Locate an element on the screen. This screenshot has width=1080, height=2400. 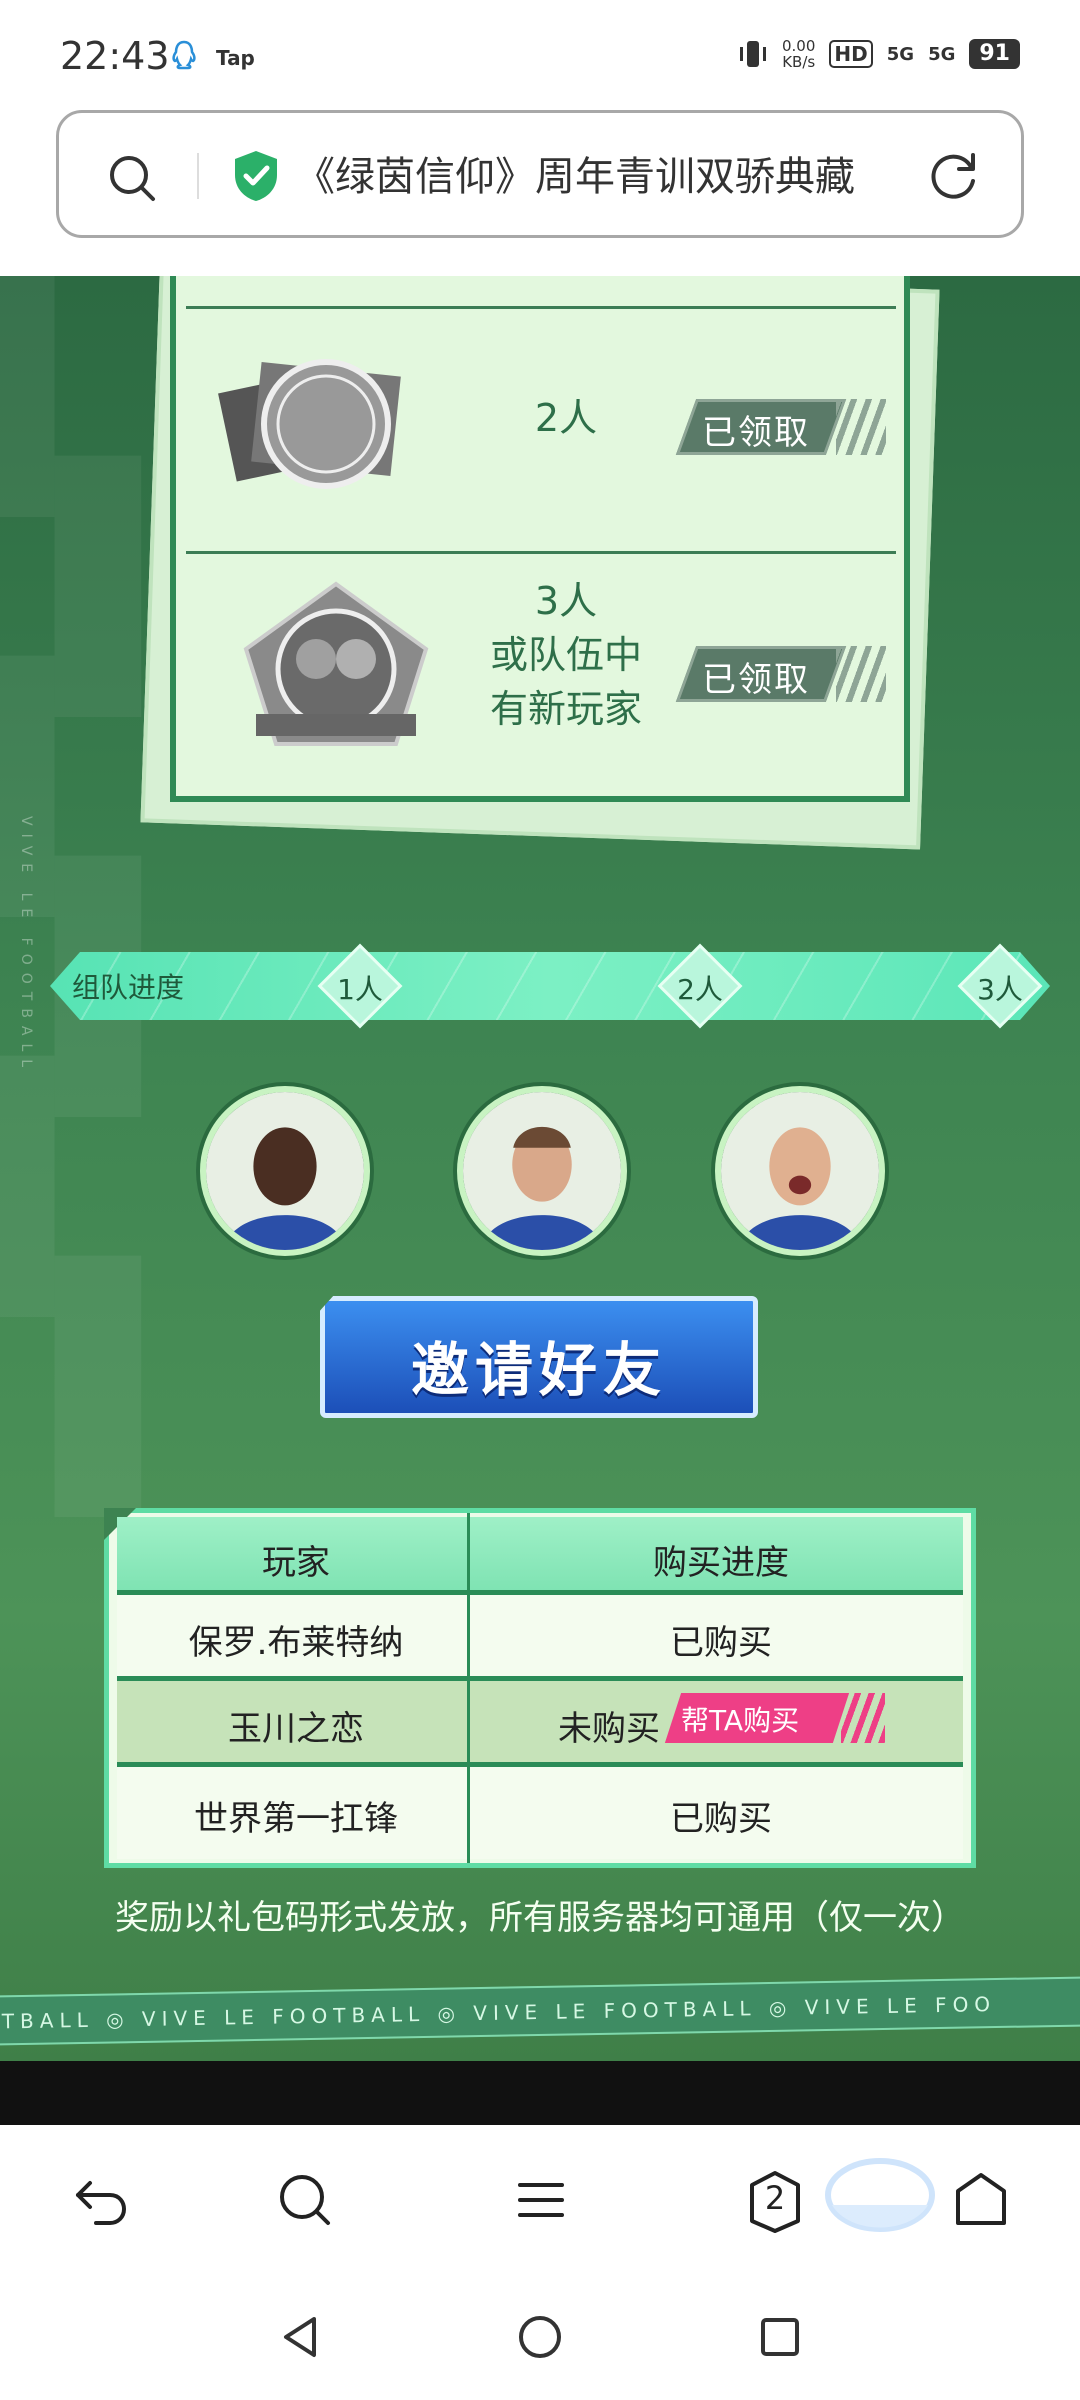
menu-icon is located at coordinates (541, 2200).